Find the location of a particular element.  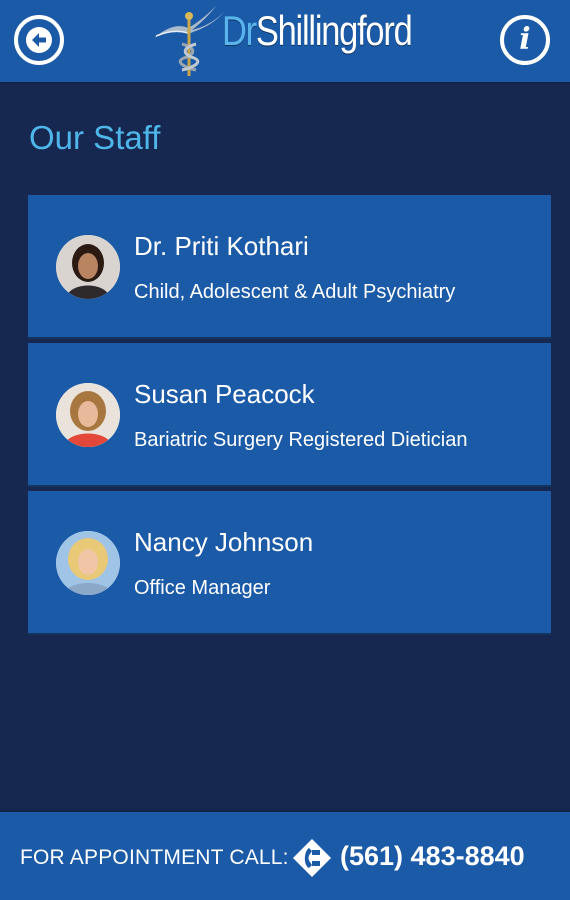

info-button: i is located at coordinates (525, 40).